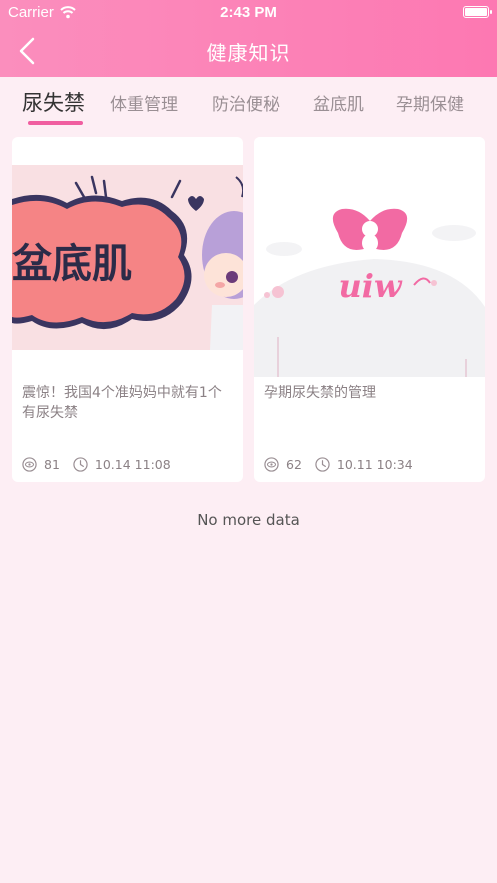 The image size is (497, 883). Describe the element at coordinates (320, 393) in the screenshot. I see `article-title: 孕期尿失禁的管理` at that location.